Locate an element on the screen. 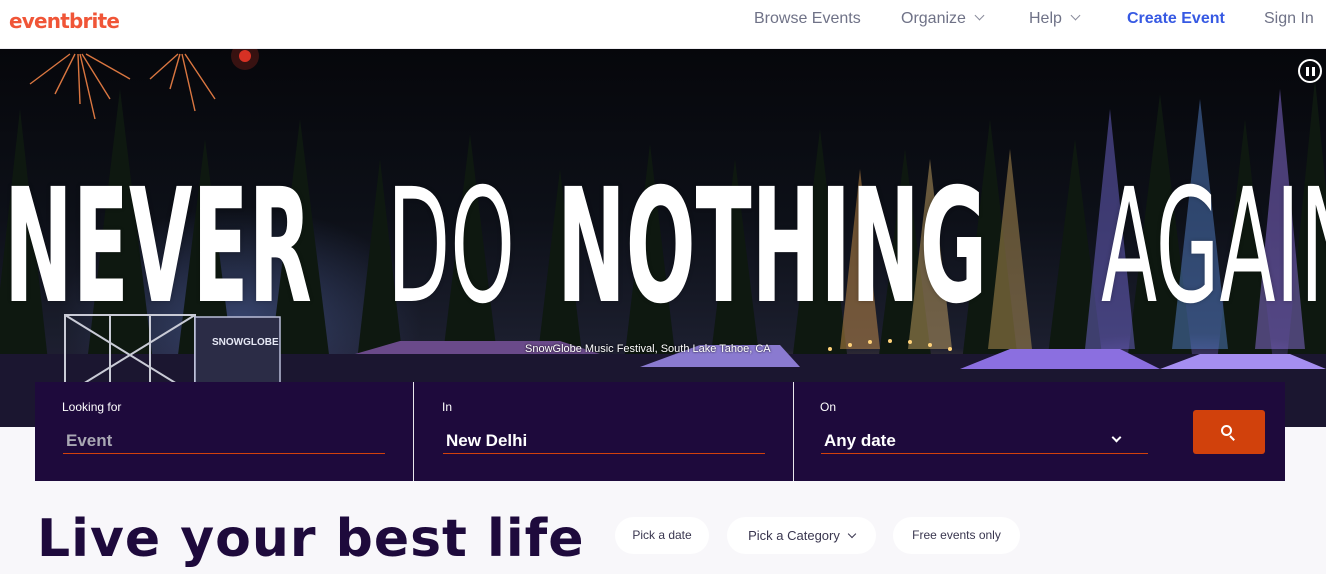 This screenshot has width=1326, height=574. location-input is located at coordinates (604, 441).